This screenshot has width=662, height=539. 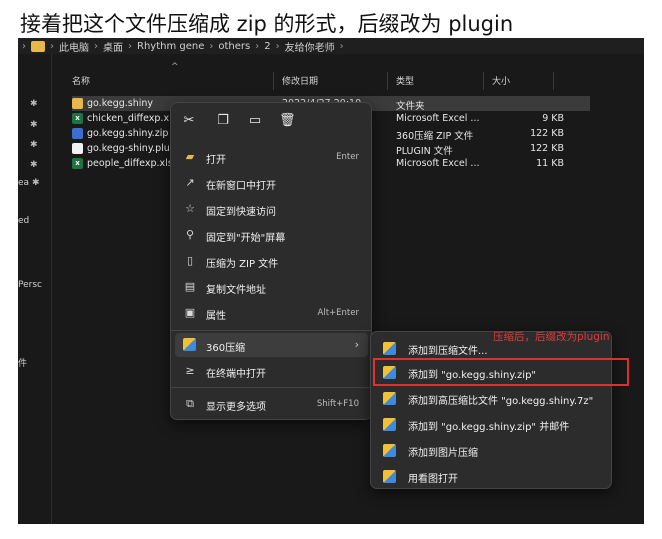 What do you see at coordinates (81, 80) in the screenshot?
I see `column-header-name: 名称` at bounding box center [81, 80].